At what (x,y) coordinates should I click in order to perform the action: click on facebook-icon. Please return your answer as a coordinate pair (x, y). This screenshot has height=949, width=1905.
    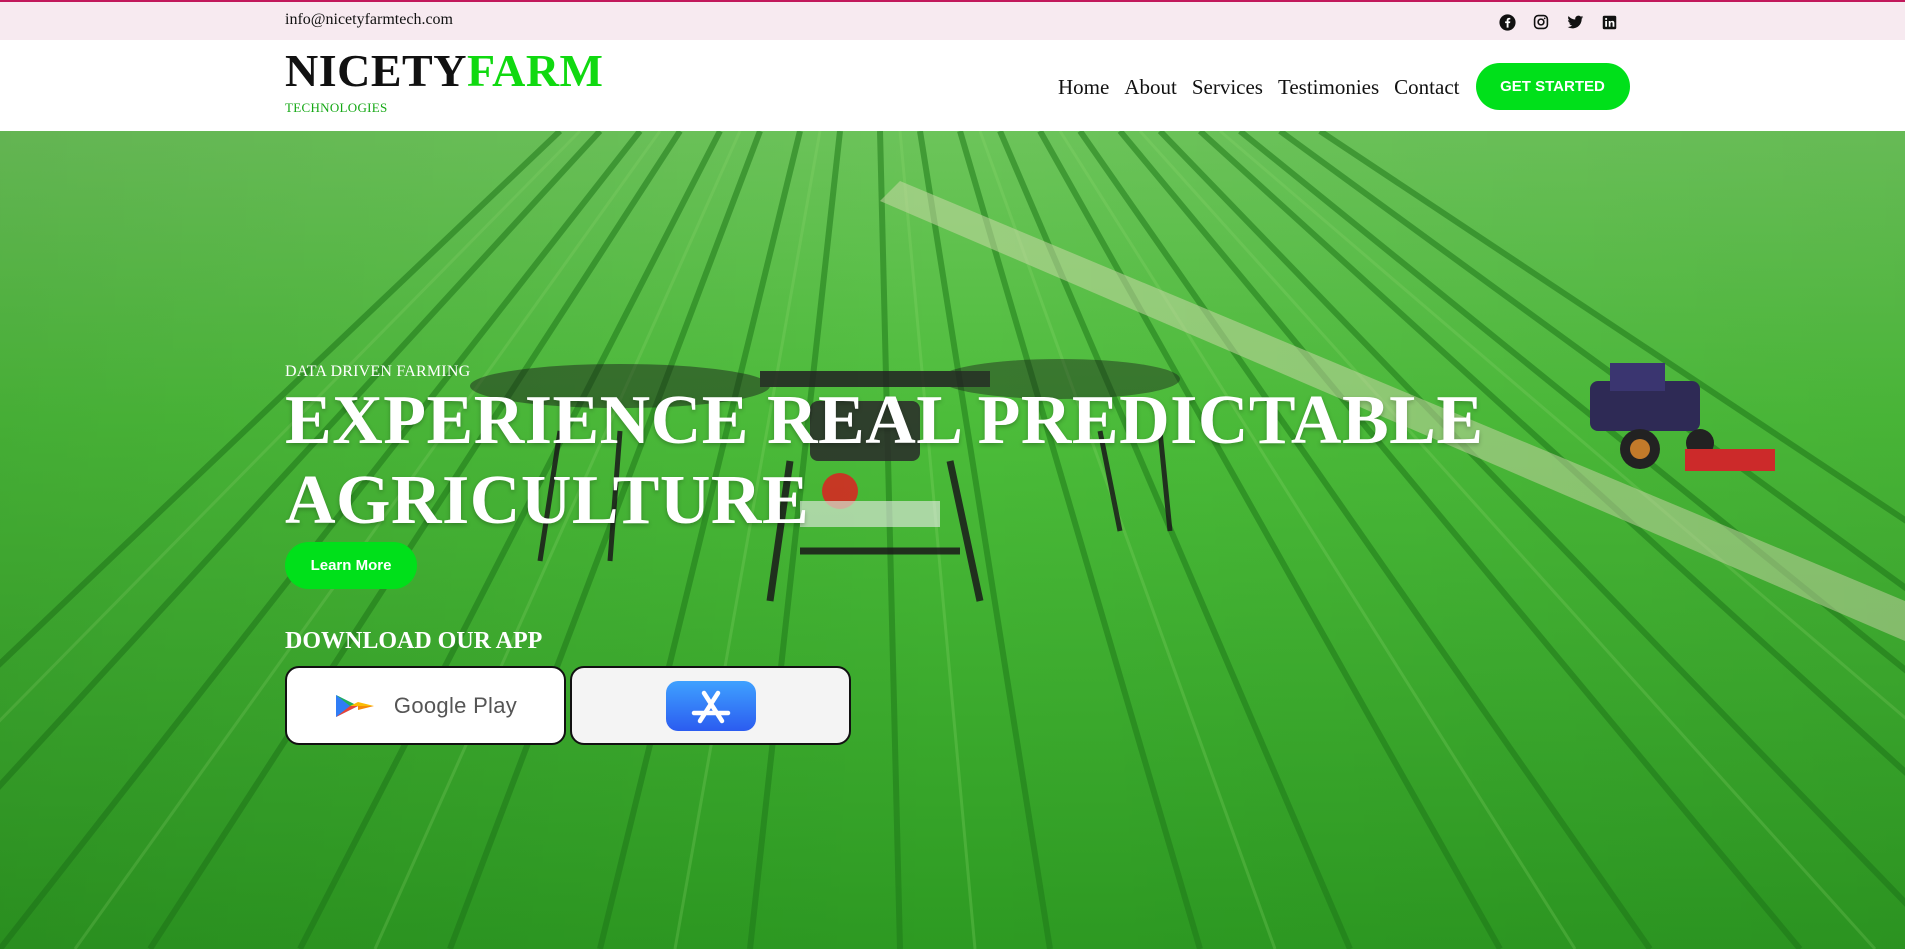
    Looking at the image, I should click on (1507, 22).